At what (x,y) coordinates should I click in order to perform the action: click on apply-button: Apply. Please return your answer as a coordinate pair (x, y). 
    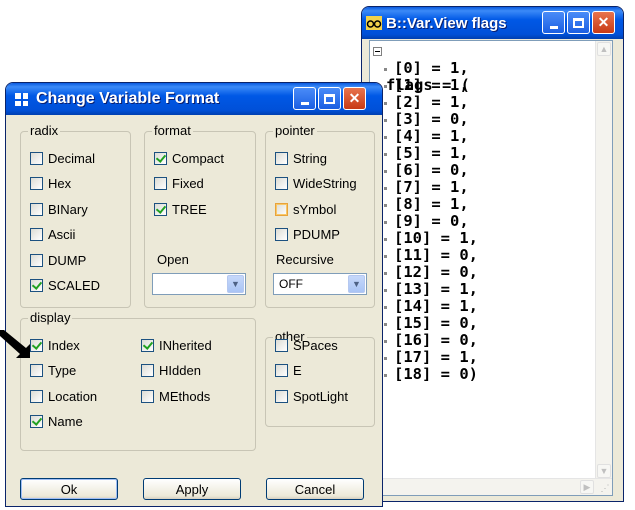
    Looking at the image, I should click on (192, 489).